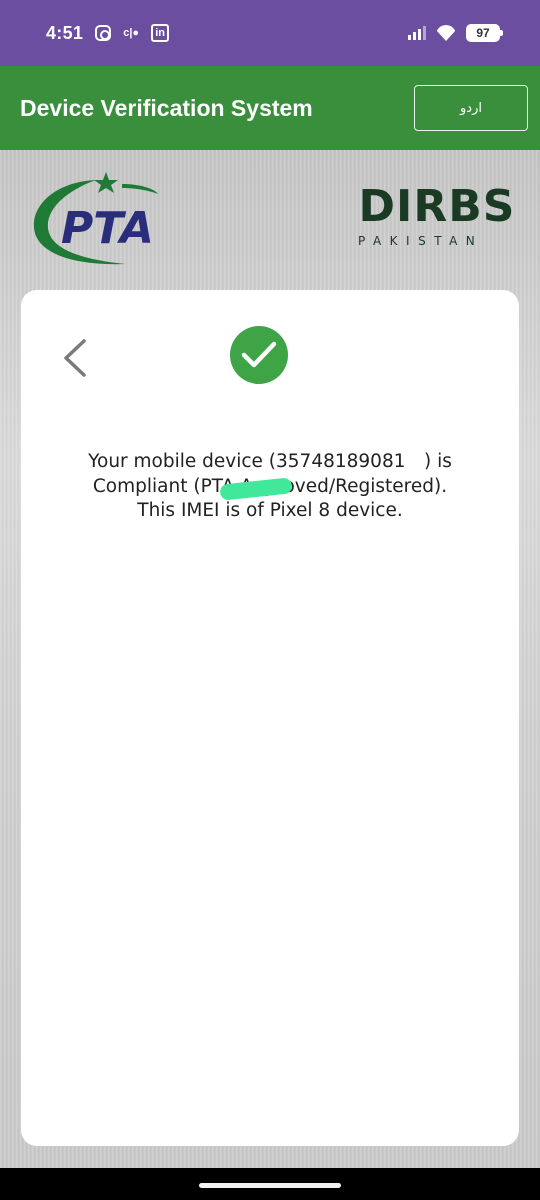 This screenshot has height=1200, width=540. I want to click on instagram-icon, so click(103, 33).